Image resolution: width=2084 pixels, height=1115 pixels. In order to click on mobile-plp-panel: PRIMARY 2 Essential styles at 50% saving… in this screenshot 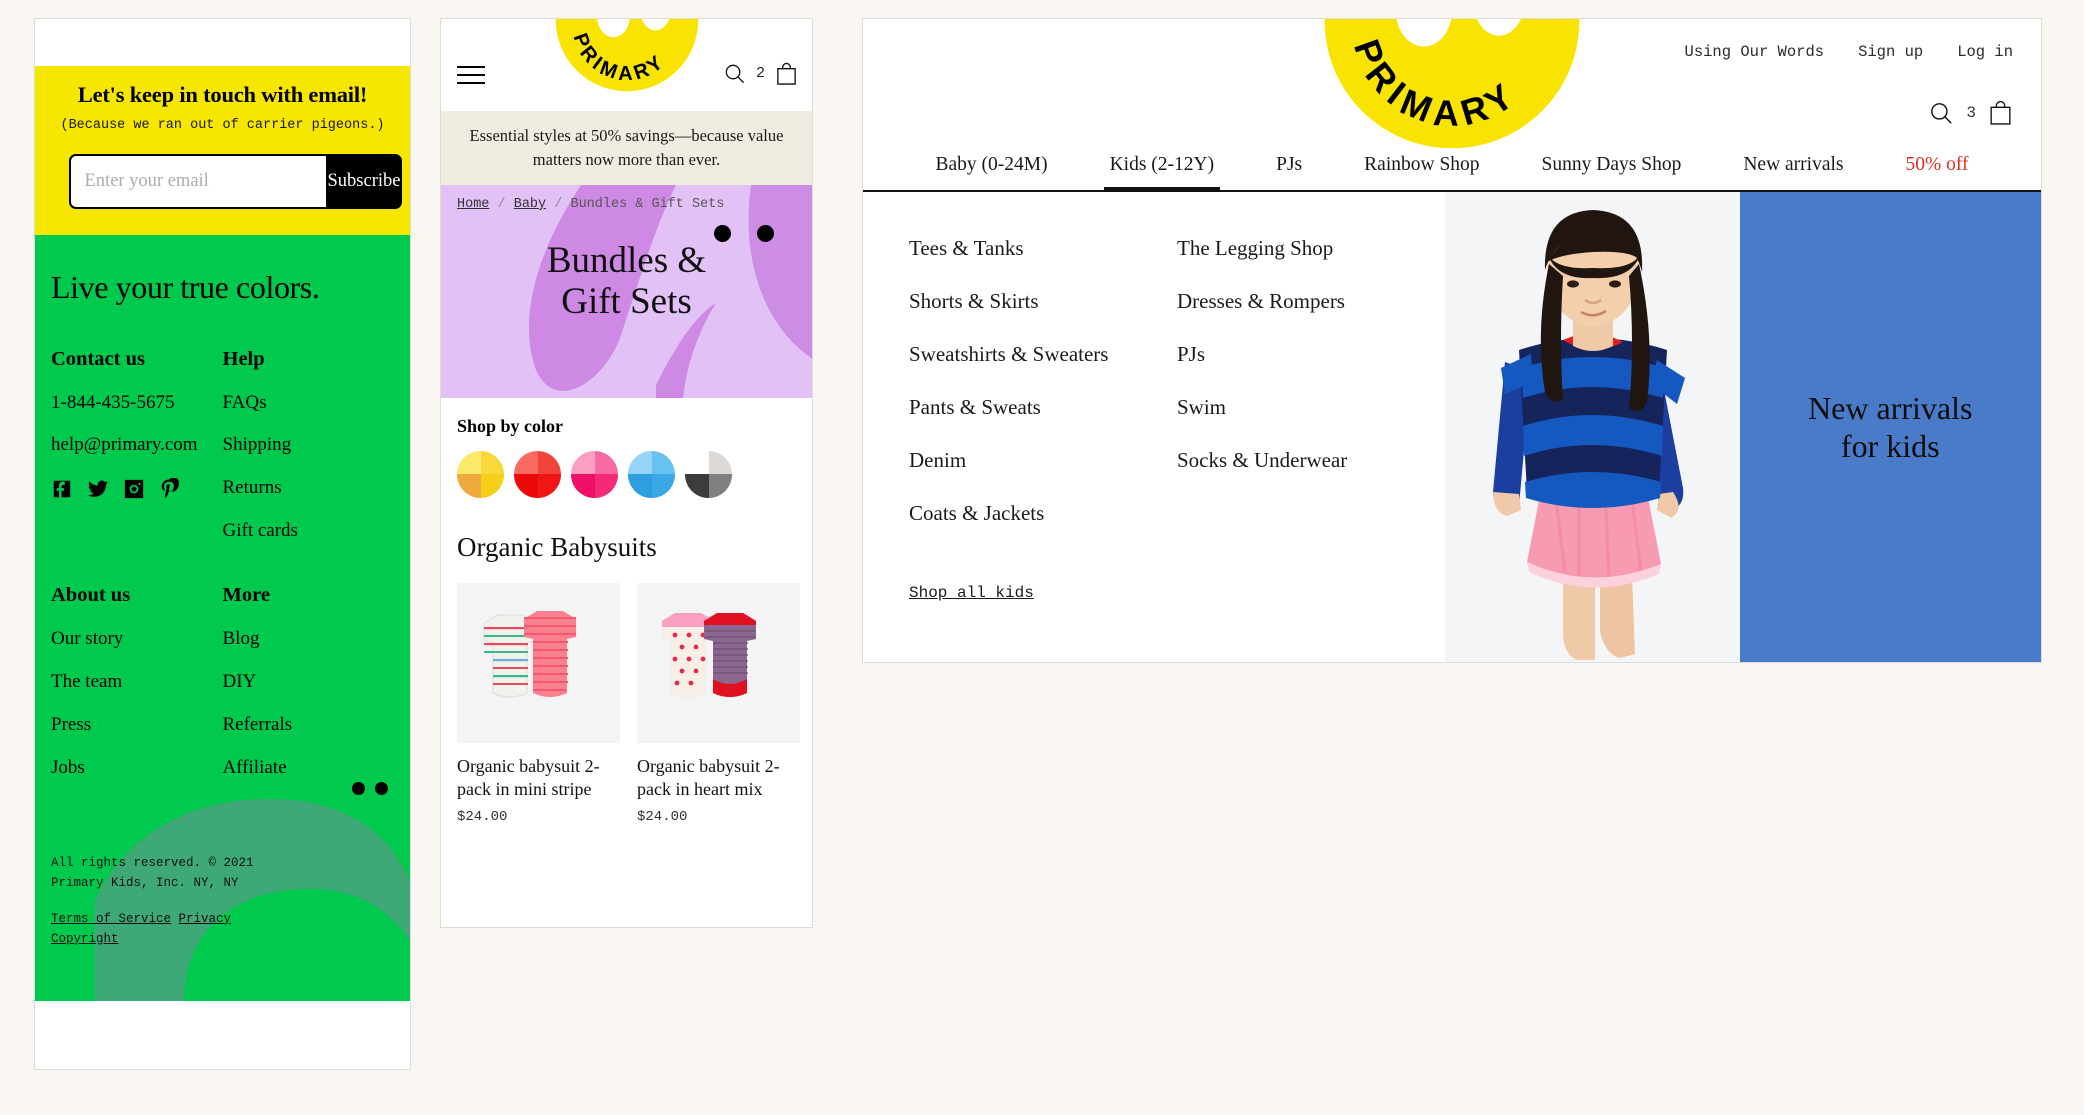, I will do `click(626, 473)`.